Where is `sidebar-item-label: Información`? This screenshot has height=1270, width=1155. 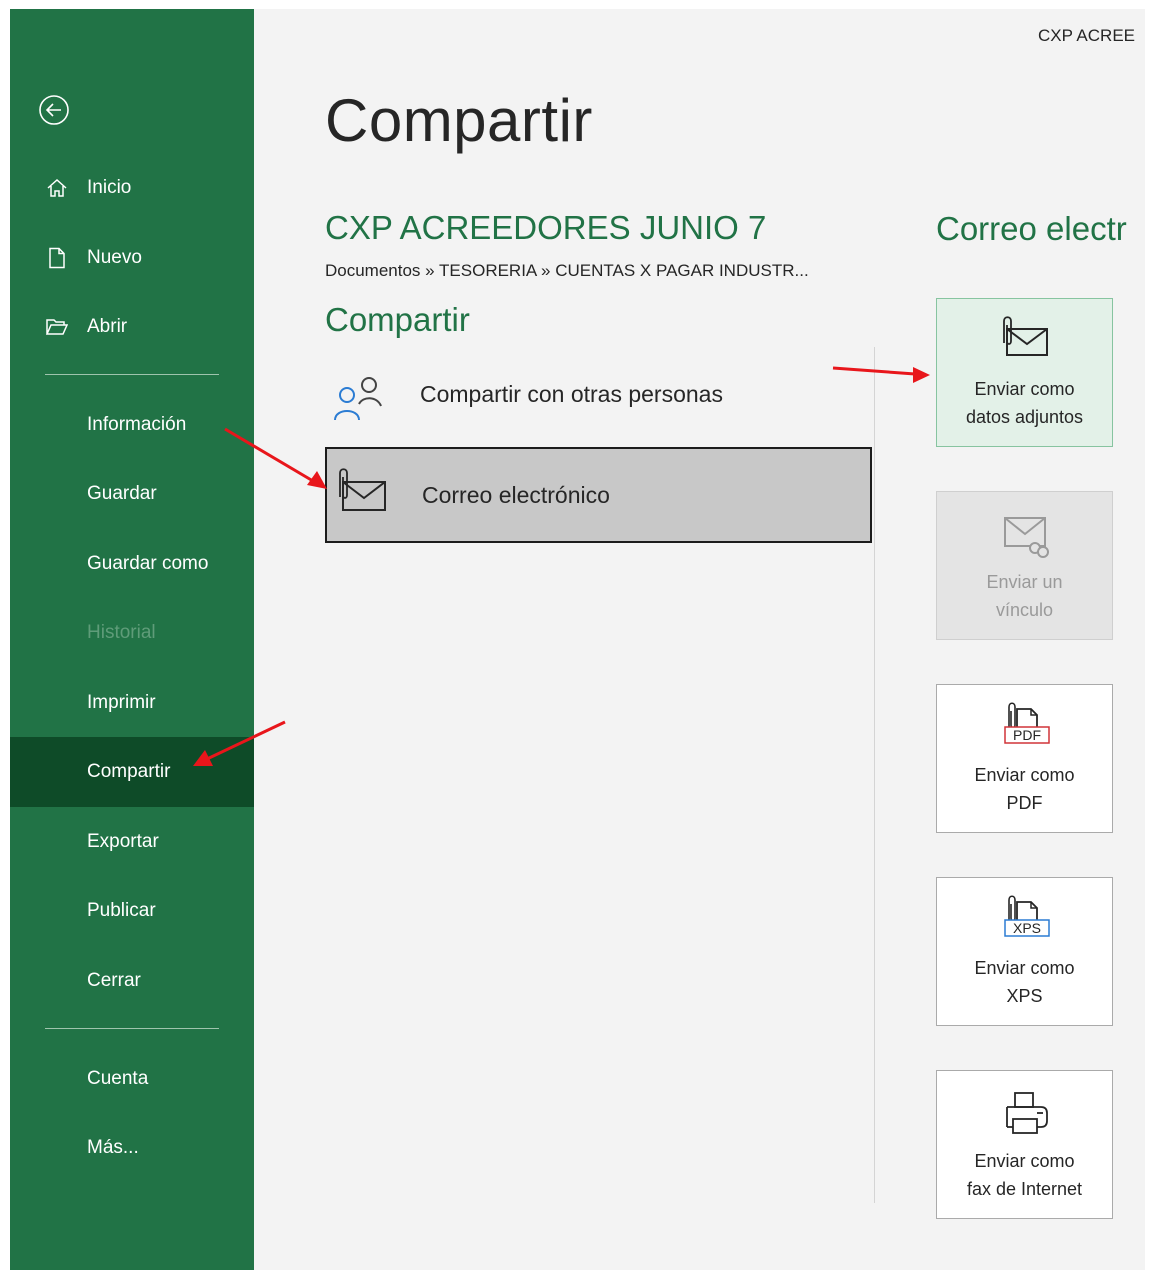 sidebar-item-label: Información is located at coordinates (137, 424).